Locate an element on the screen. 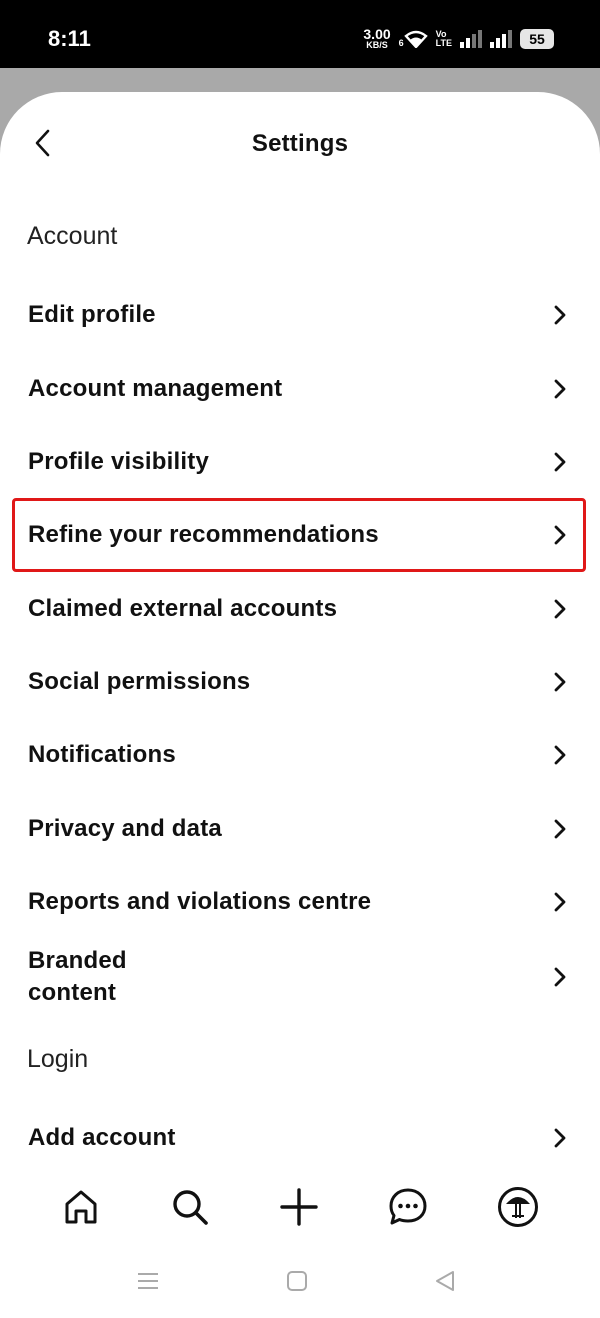 This screenshot has width=600, height=1318. network-speed-unit: KB/S is located at coordinates (377, 45).